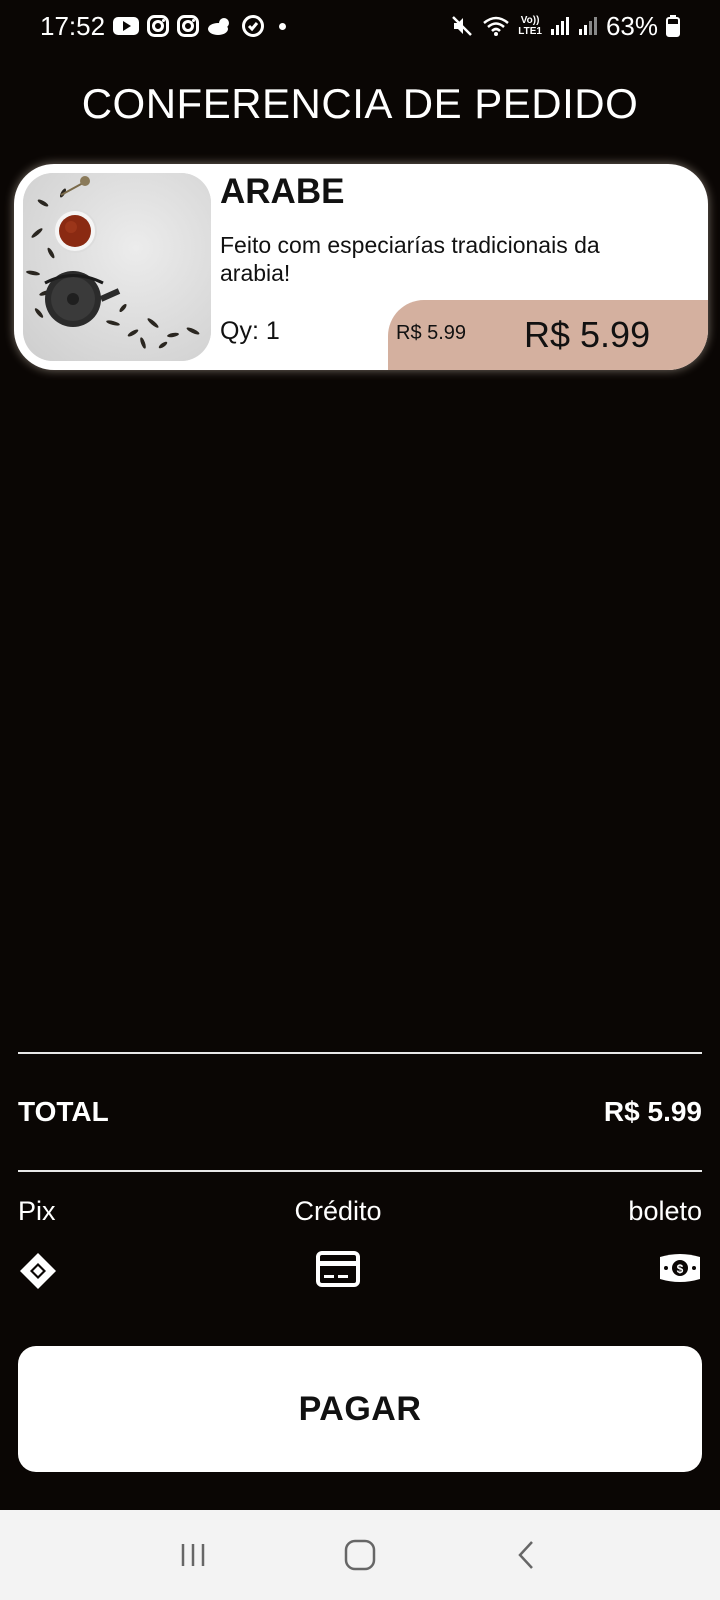  What do you see at coordinates (496, 26) in the screenshot?
I see `wifi-icon` at bounding box center [496, 26].